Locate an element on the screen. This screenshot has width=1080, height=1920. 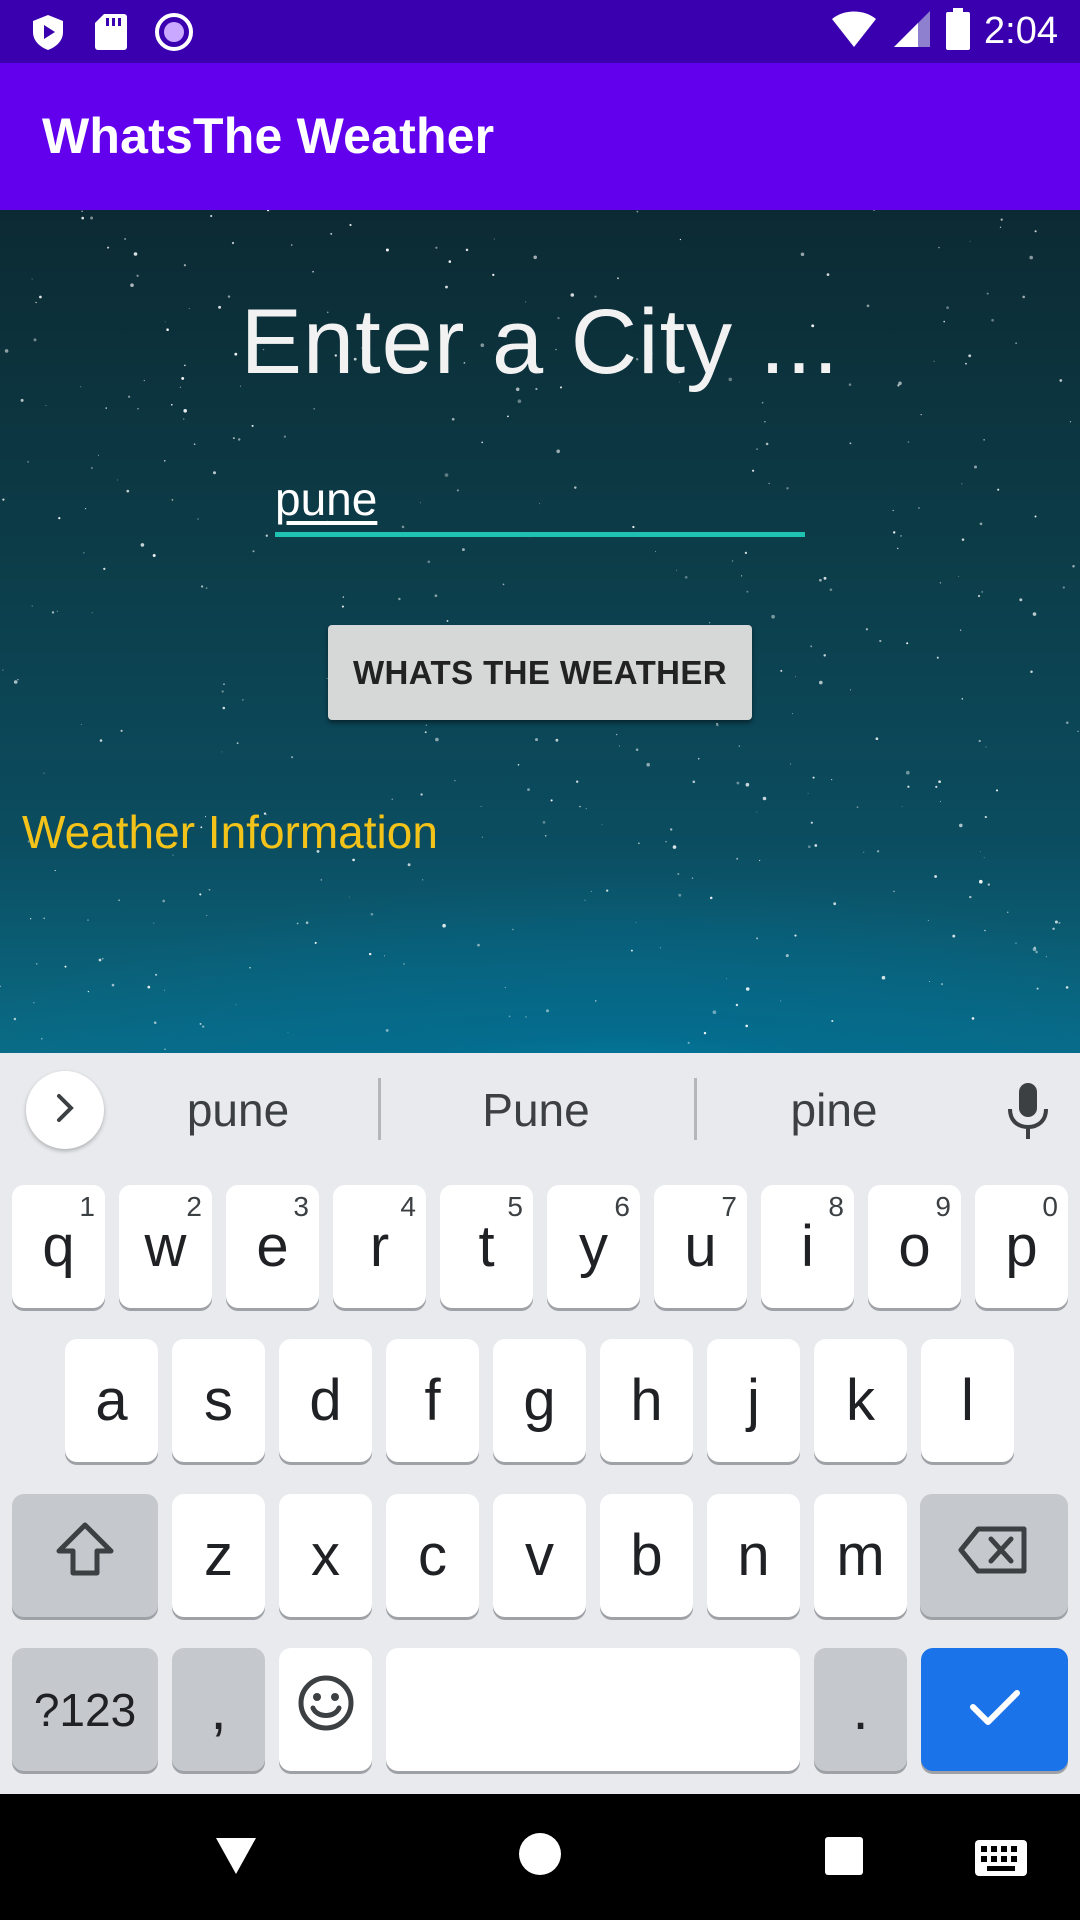
comma-key: , is located at coordinates (218, 1709).